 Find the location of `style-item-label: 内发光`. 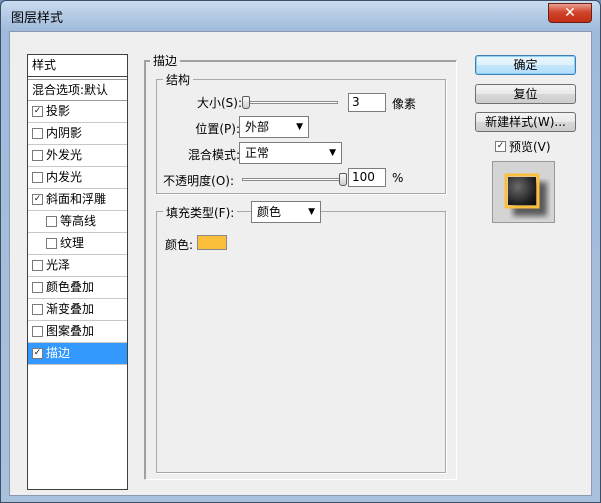

style-item-label: 内发光 is located at coordinates (64, 177).